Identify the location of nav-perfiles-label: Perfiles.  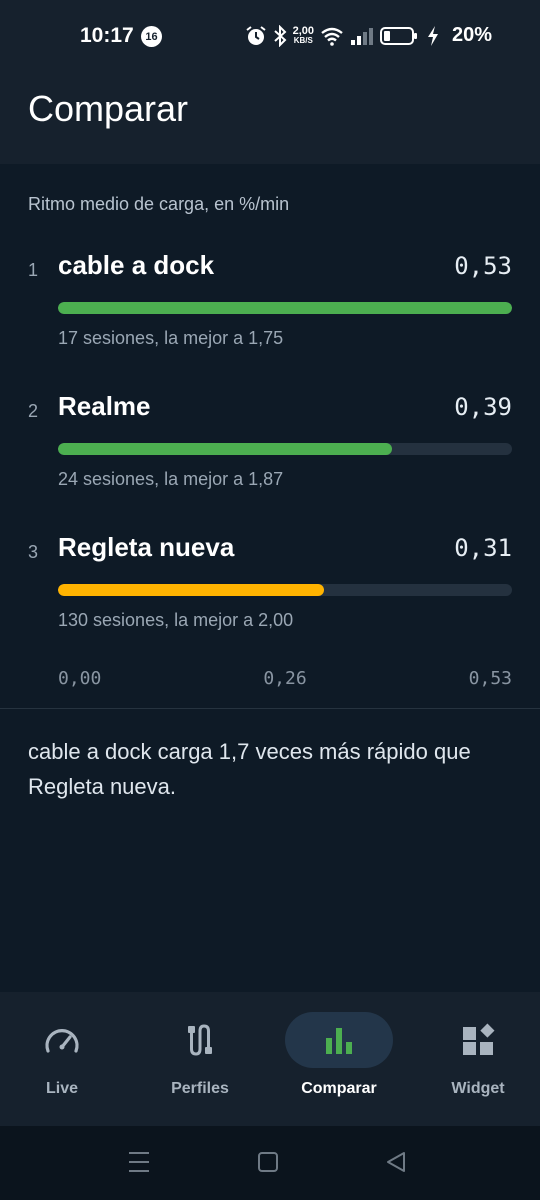
(200, 1088).